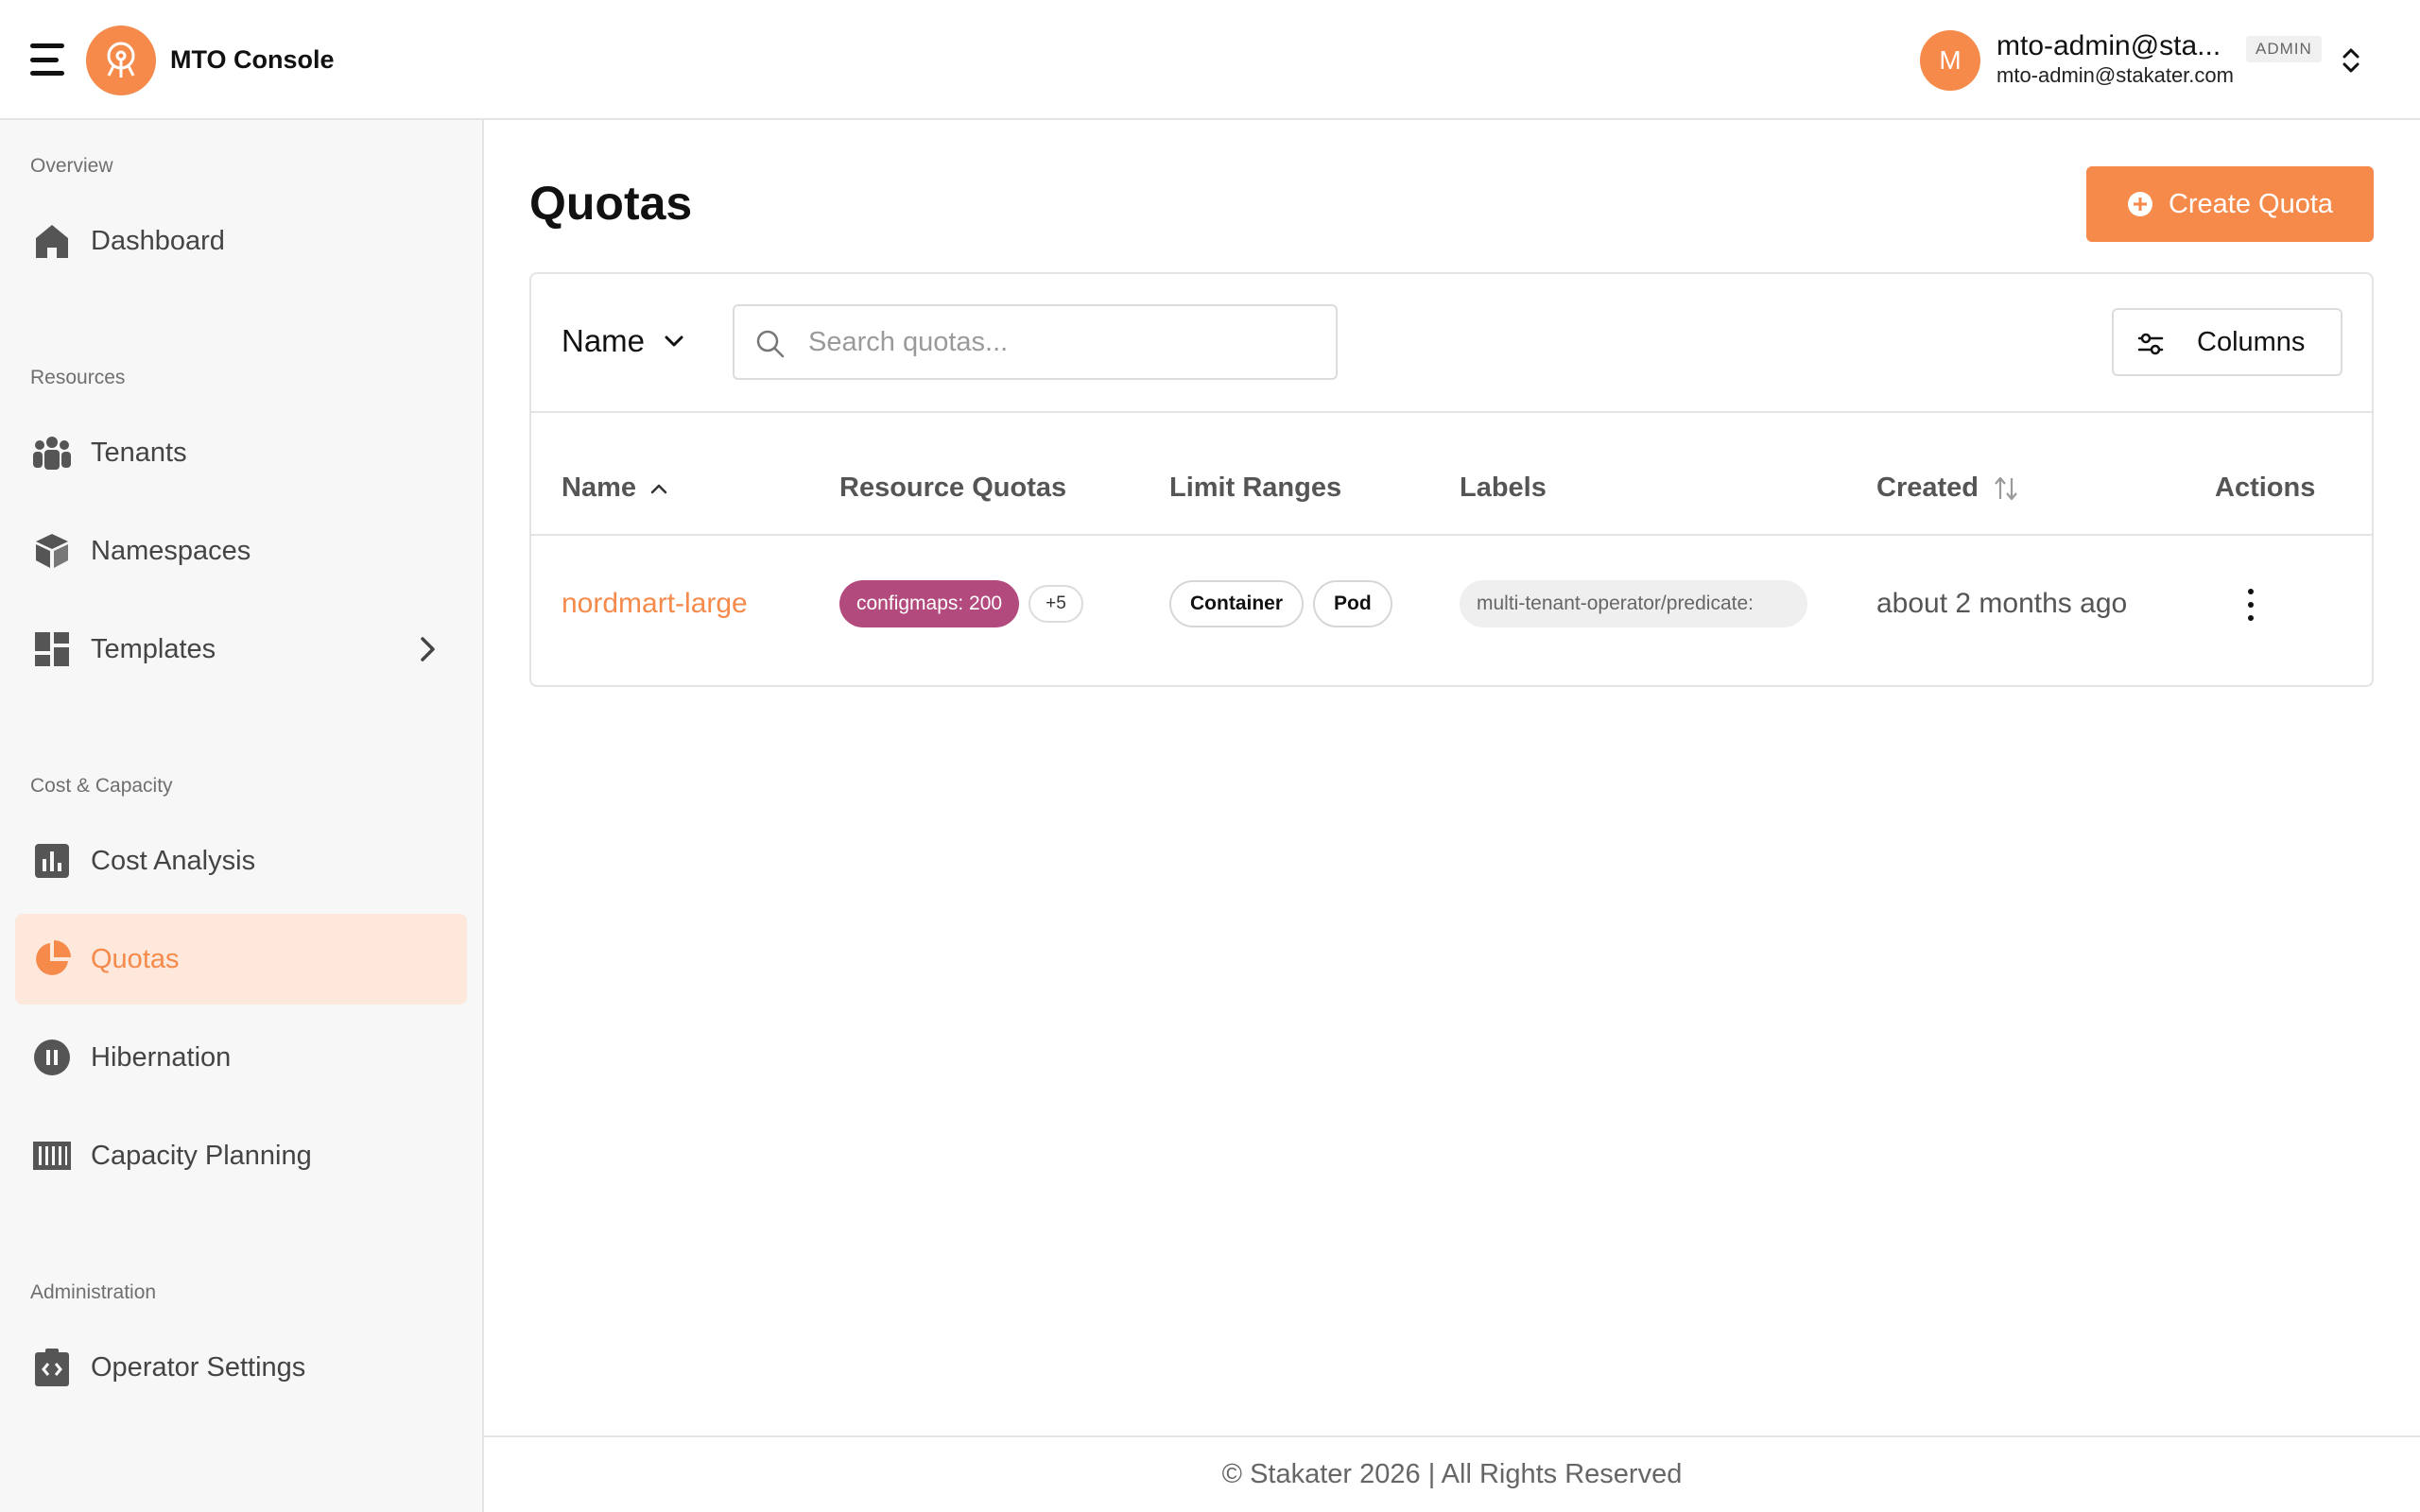  I want to click on sort-icon, so click(2006, 488).